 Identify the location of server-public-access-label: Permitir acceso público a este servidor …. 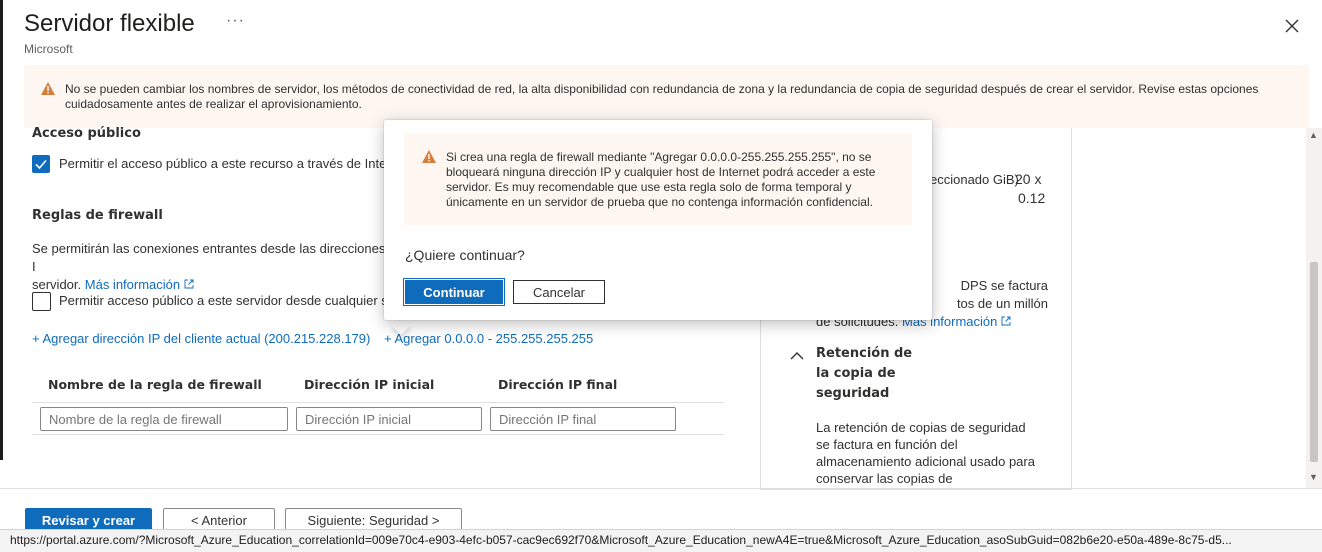
(223, 300).